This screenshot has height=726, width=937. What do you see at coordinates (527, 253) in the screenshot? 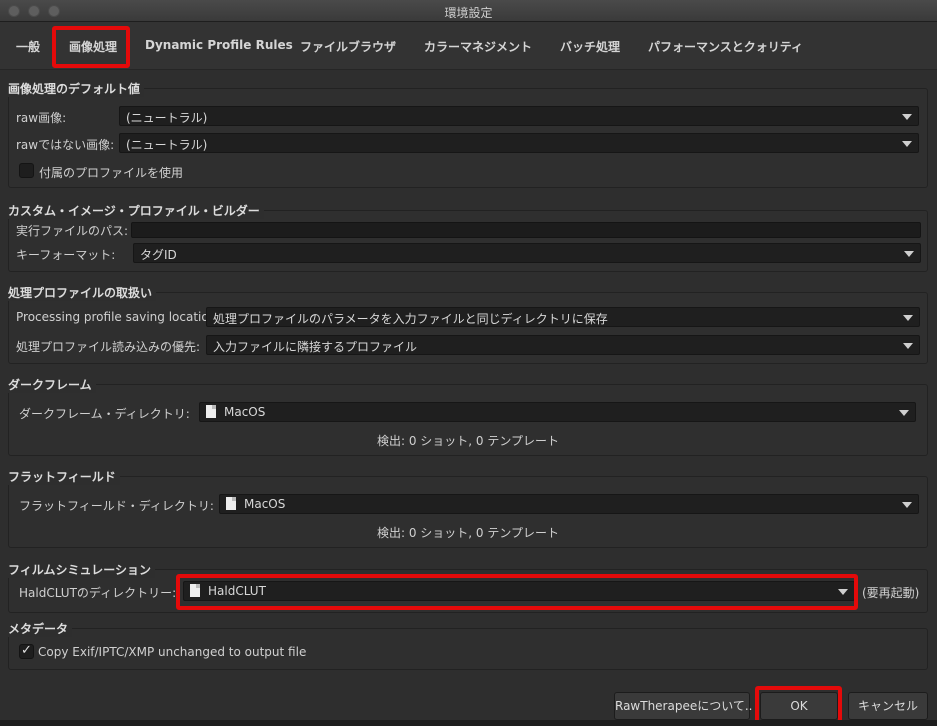
I see `keyformat-select: タグID` at bounding box center [527, 253].